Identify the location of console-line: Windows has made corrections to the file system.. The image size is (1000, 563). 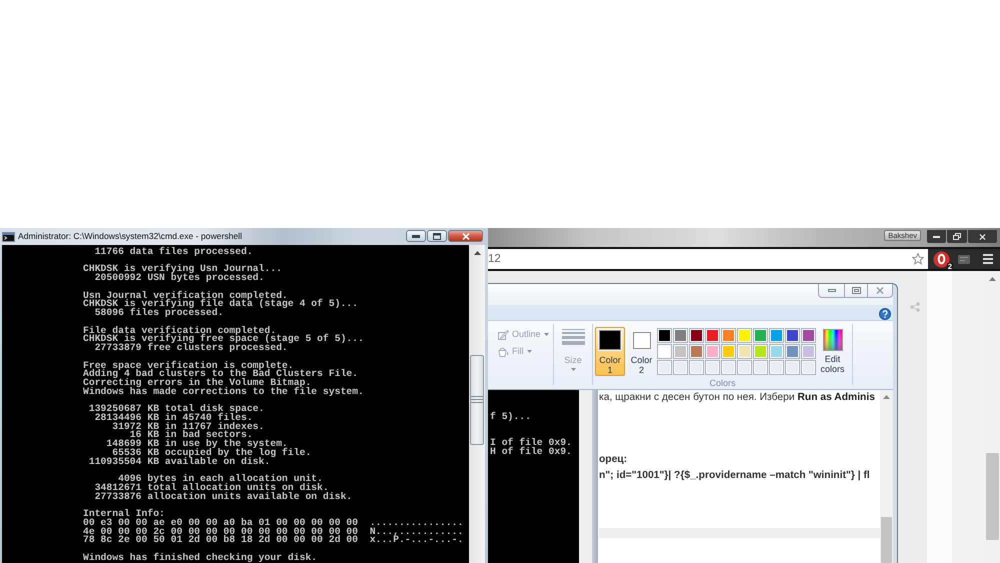
(224, 392).